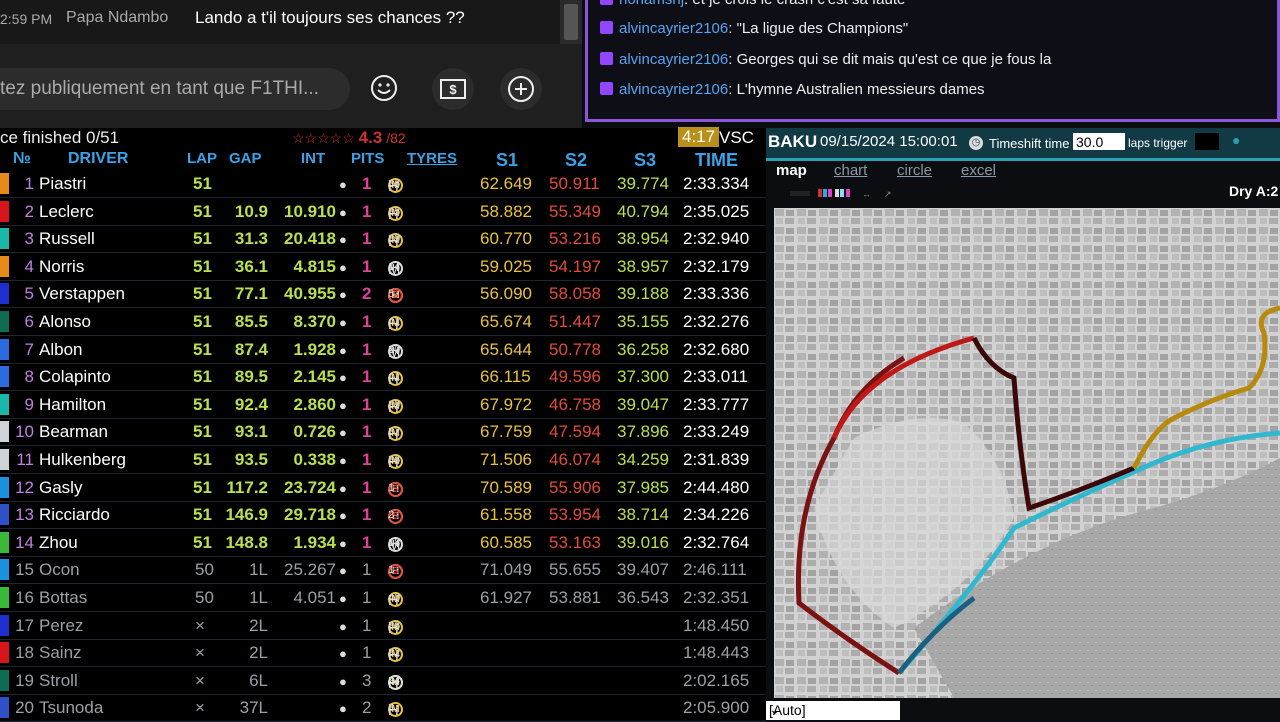 The image size is (1280, 722). Describe the element at coordinates (60, 653) in the screenshot. I see `driver-name: Sainz` at that location.